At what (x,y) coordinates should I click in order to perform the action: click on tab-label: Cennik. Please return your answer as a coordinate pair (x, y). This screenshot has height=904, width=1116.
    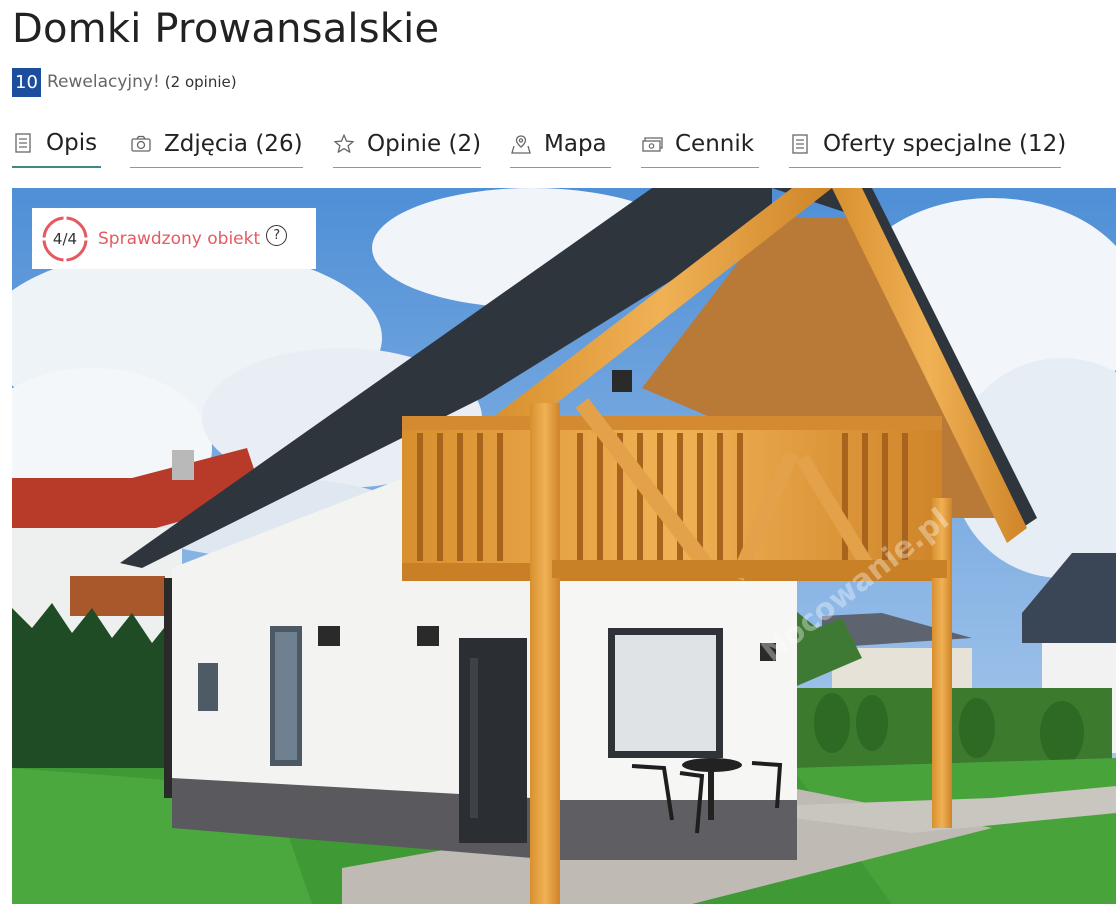
    Looking at the image, I should click on (715, 143).